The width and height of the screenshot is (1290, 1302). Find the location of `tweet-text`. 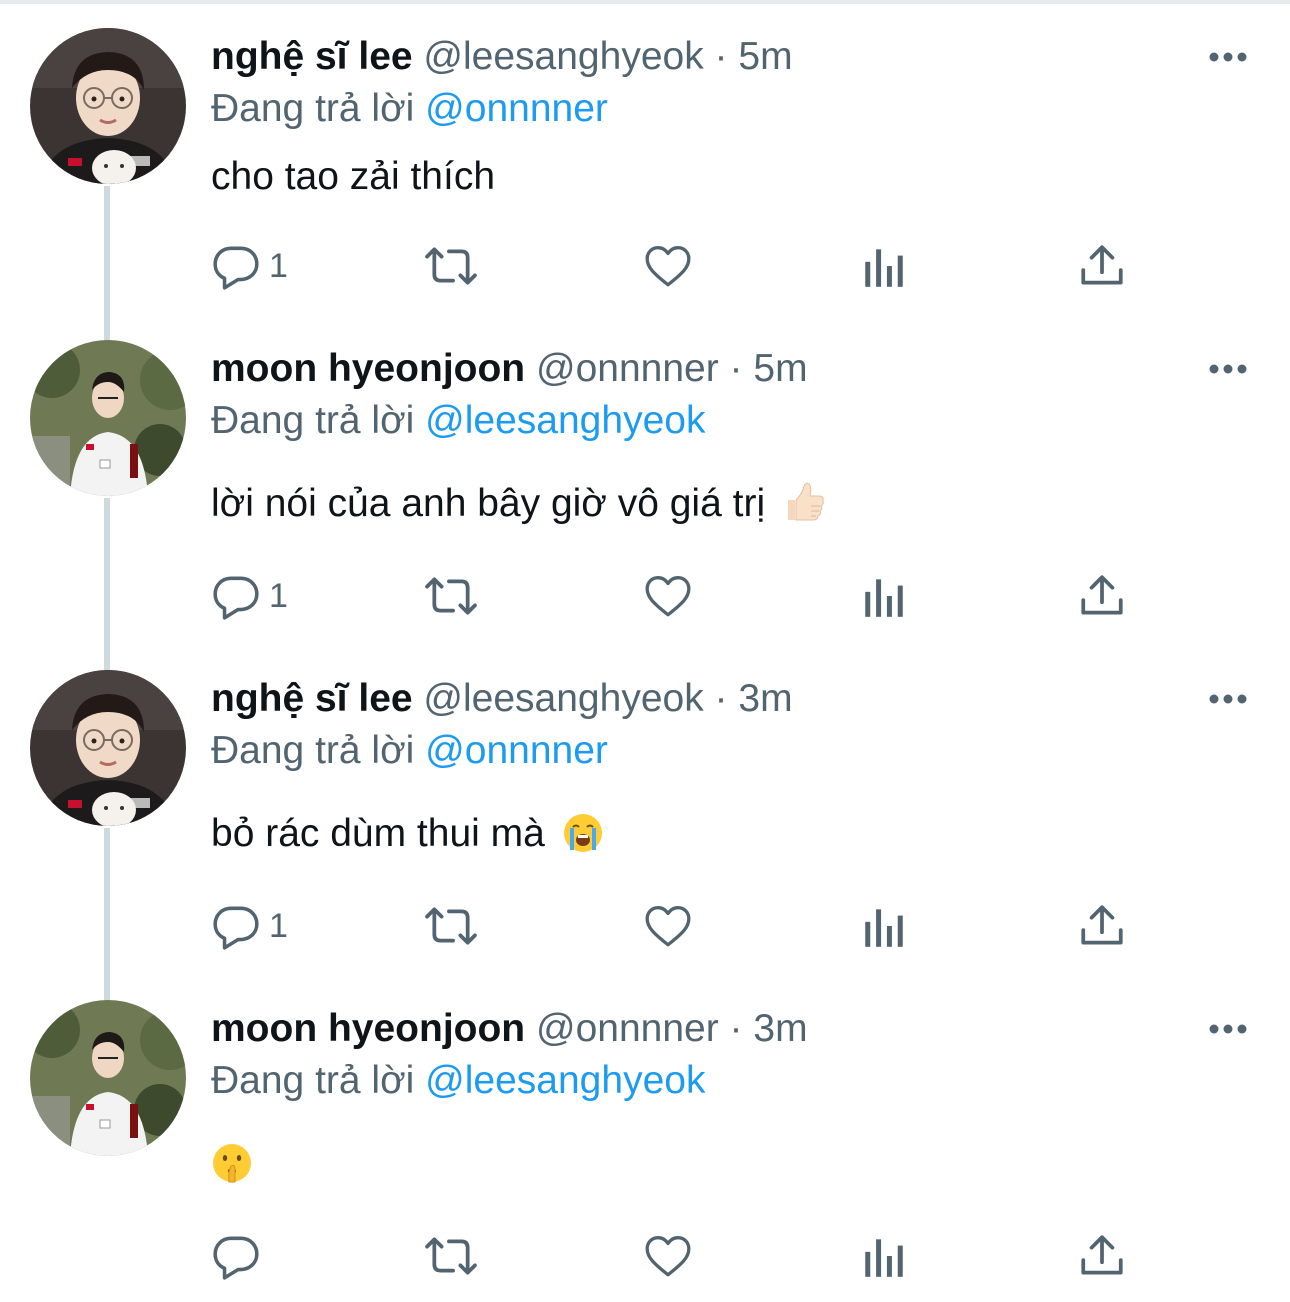

tweet-text is located at coordinates (232, 1168).